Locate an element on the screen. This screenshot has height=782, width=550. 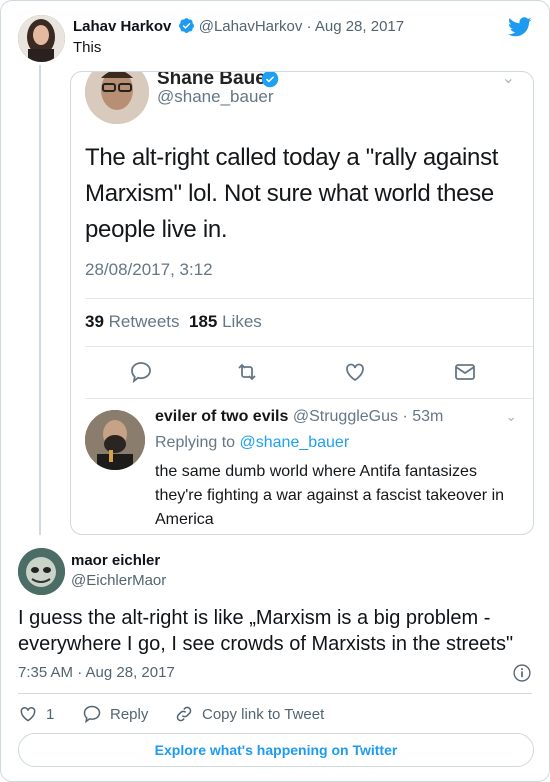
like-icon is located at coordinates (355, 372).